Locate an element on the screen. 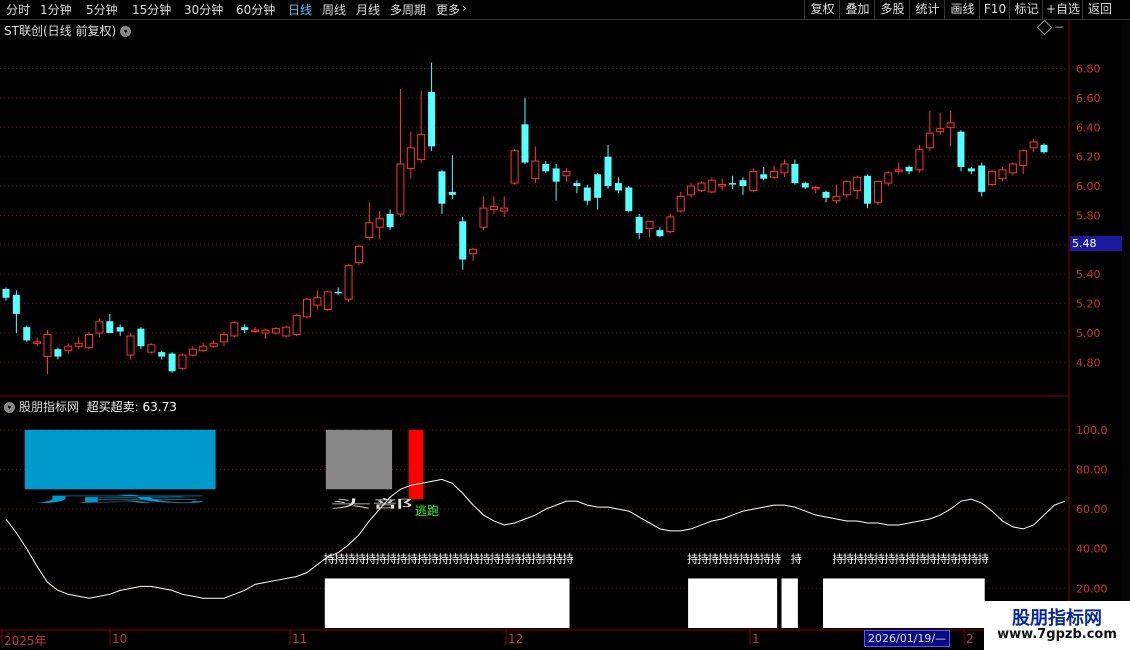 The width and height of the screenshot is (1130, 650). right-sidebar is located at coordinates (1126, 325).